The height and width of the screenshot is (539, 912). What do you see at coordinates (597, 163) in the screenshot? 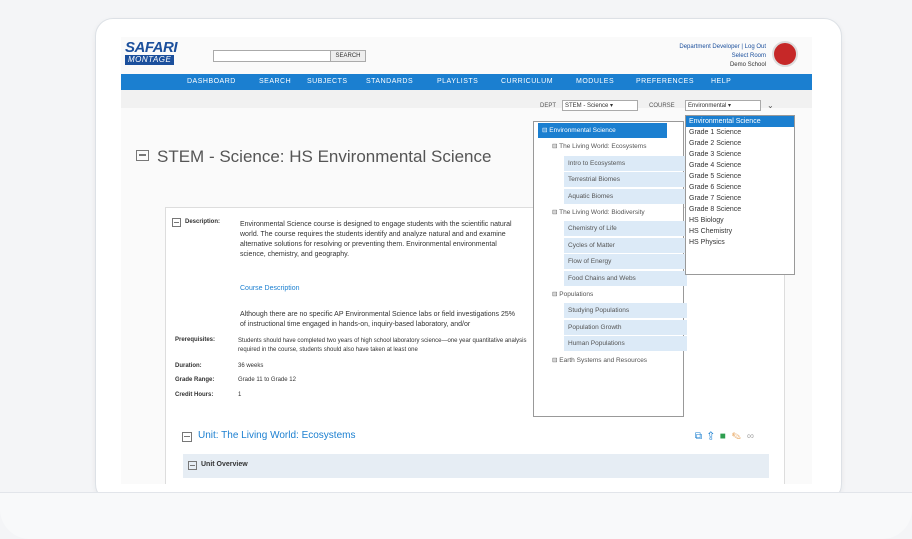
I see `folder-label: Intro to Ecosystems` at bounding box center [597, 163].